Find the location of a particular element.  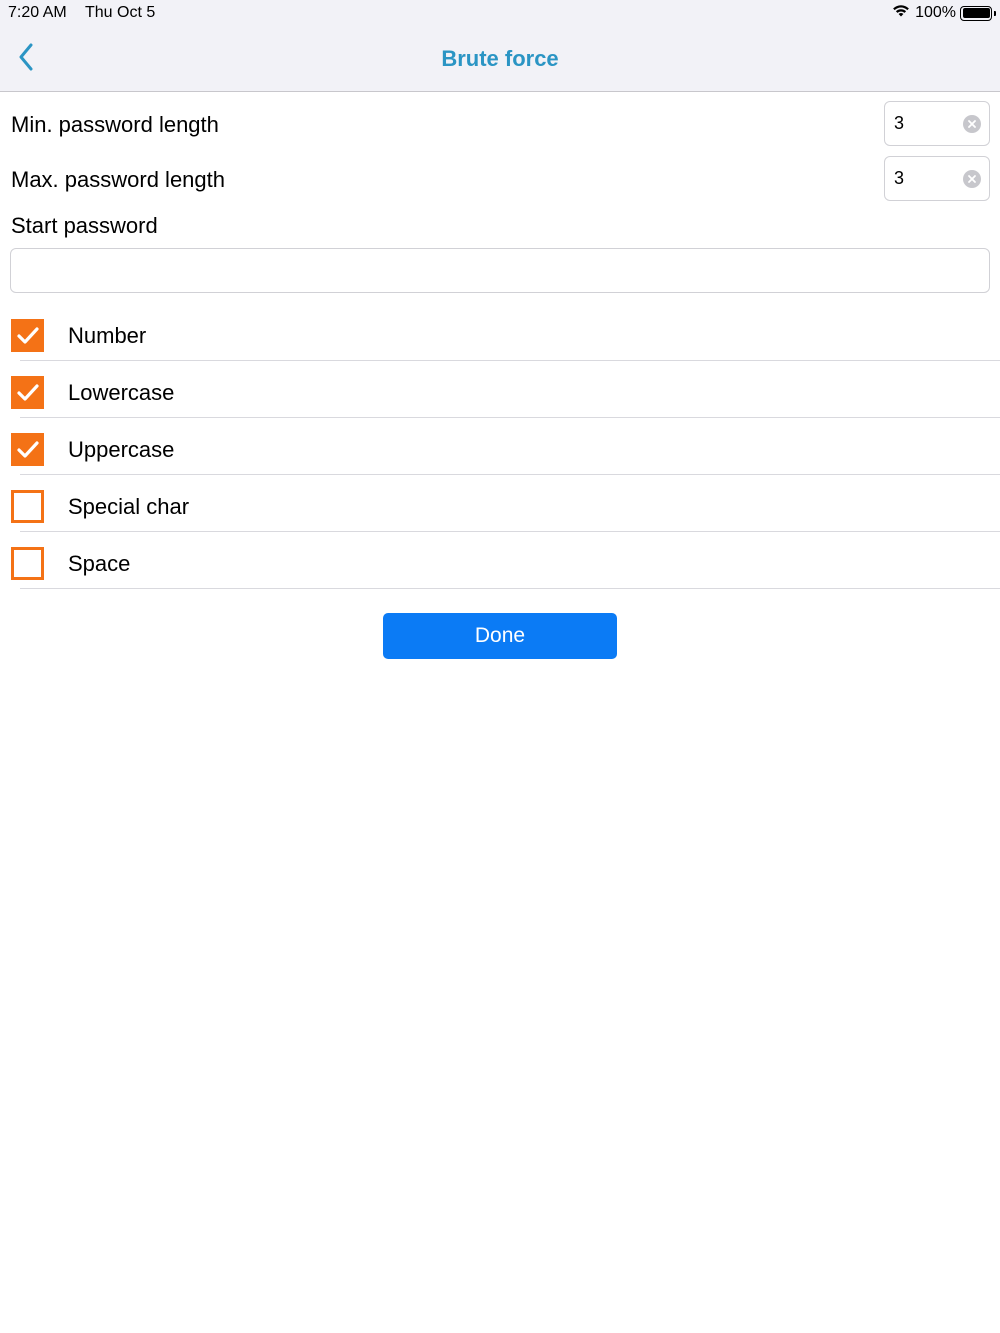

navigation-header: 7:20 AM Thu Oct 5 100% Brute force is located at coordinates (500, 46).